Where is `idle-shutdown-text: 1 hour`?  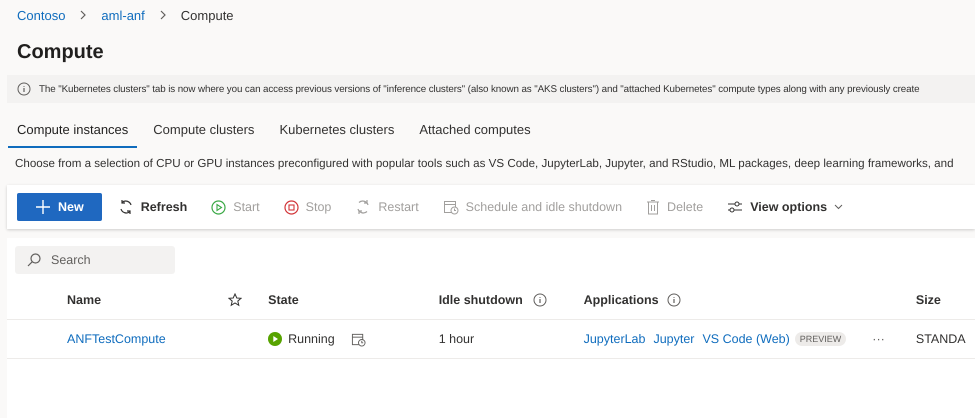 idle-shutdown-text: 1 hour is located at coordinates (456, 339).